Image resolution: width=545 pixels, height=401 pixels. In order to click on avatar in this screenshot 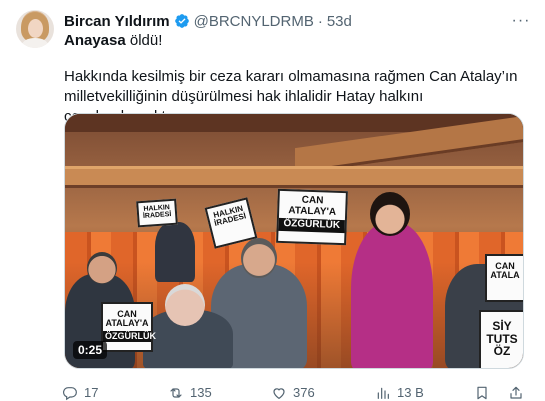, I will do `click(35, 29)`.